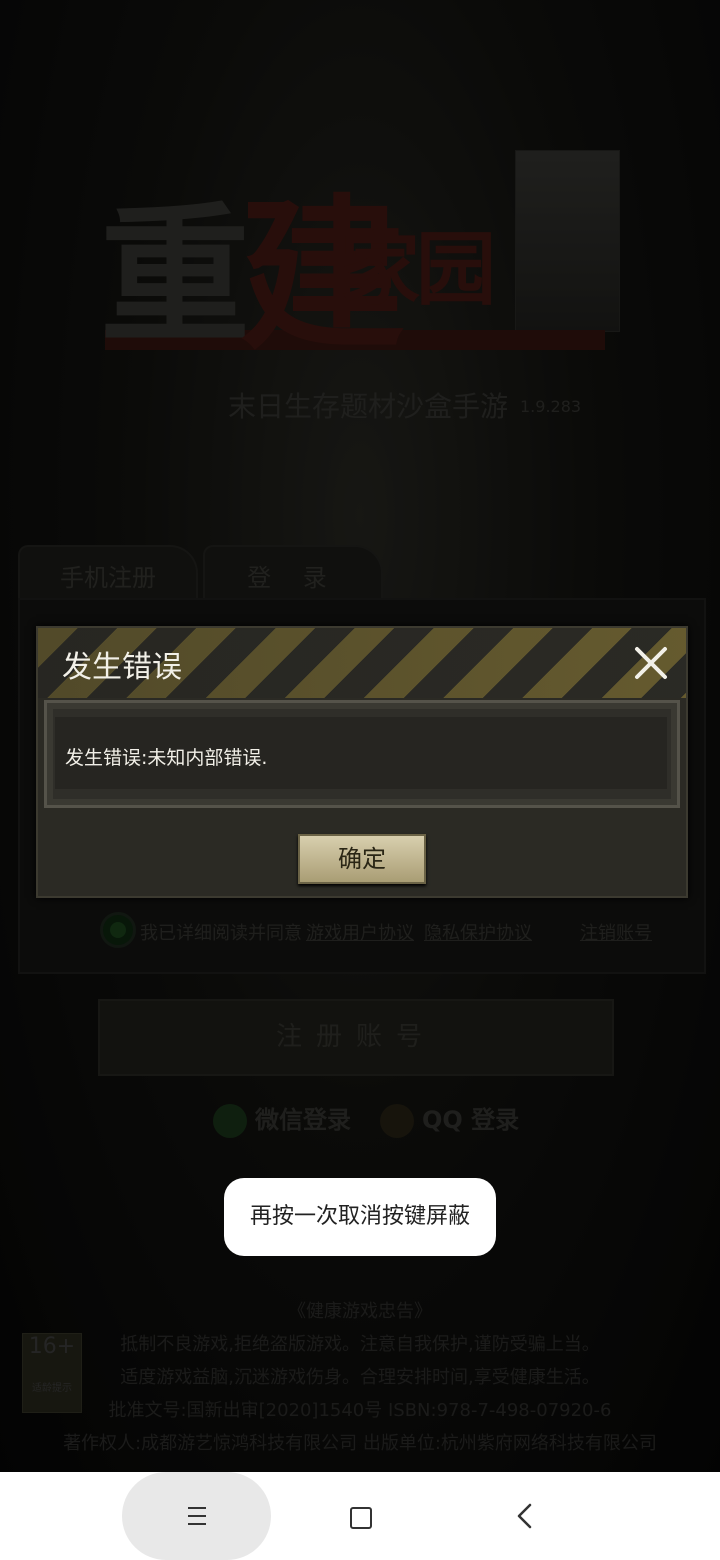 The width and height of the screenshot is (720, 1560). I want to click on menu-icon, so click(197, 1516).